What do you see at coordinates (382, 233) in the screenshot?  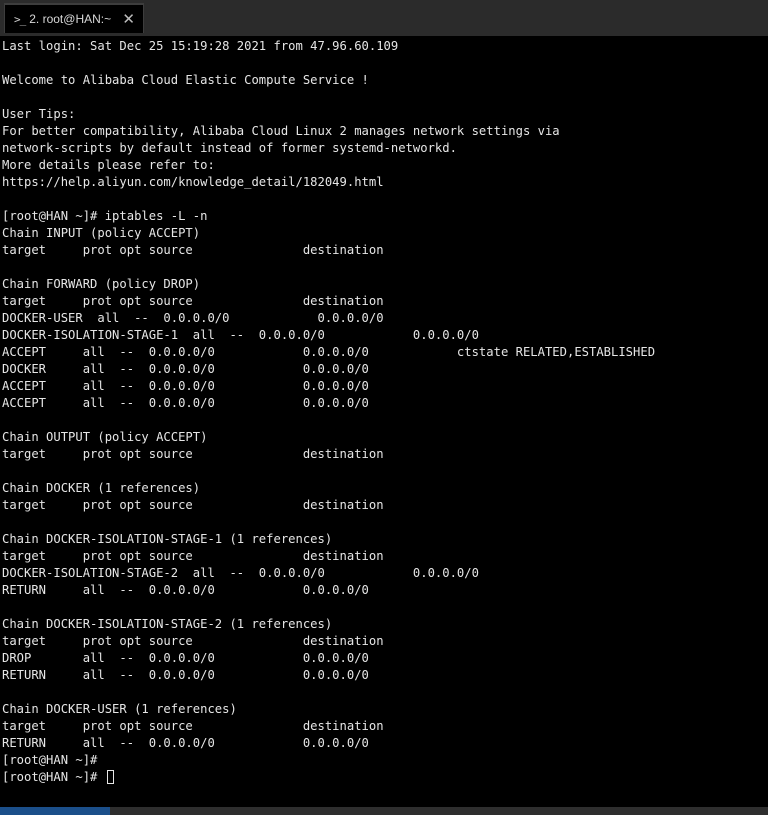 I see `terminal-line: Chain INPUT (policy ACCEPT)` at bounding box center [382, 233].